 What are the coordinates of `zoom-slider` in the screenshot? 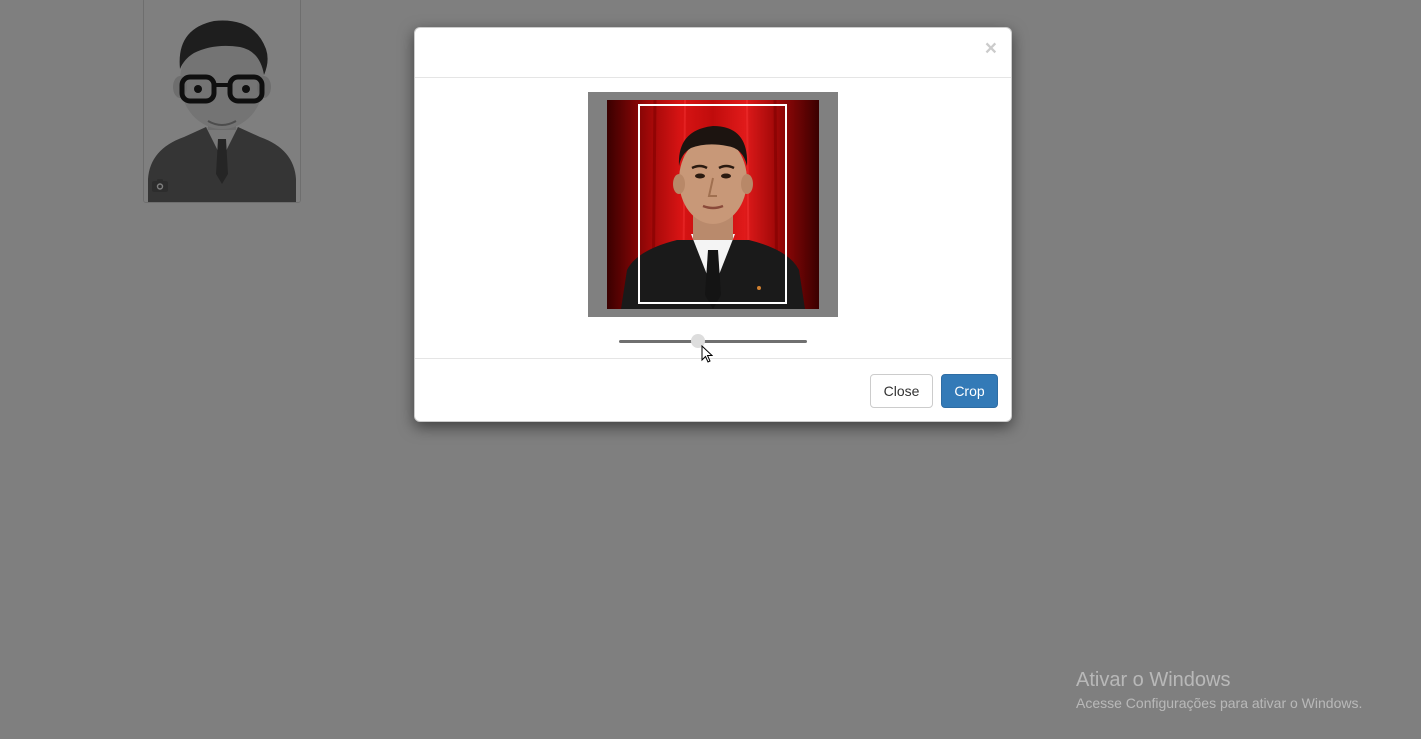 It's located at (713, 341).